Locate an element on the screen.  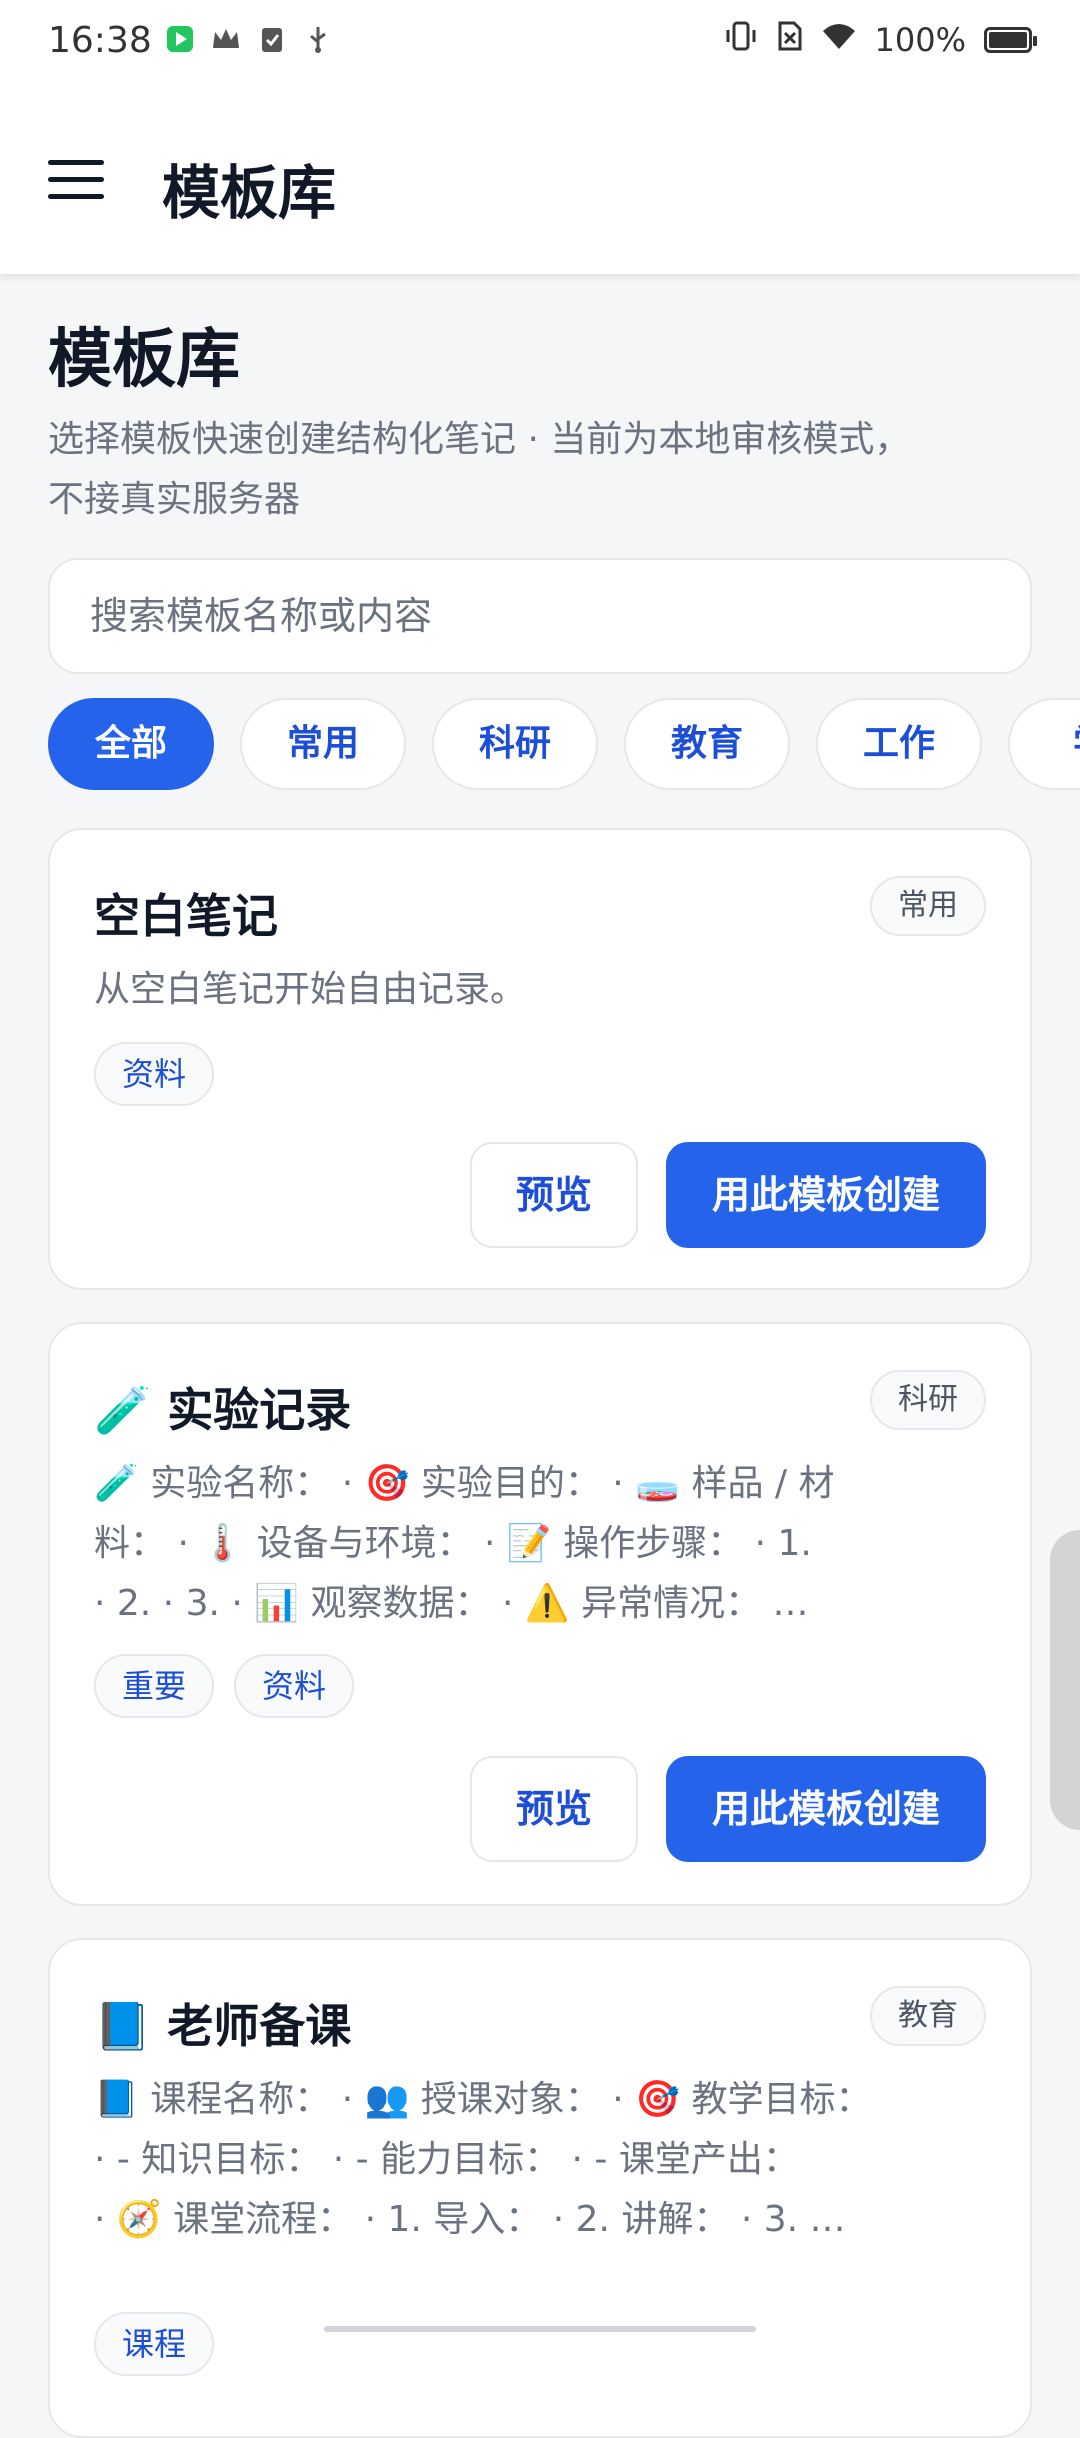
page-subtitle-line: 选择模板快速创建结构化笔记 · 当前为本地审核模式， is located at coordinates (479, 439).